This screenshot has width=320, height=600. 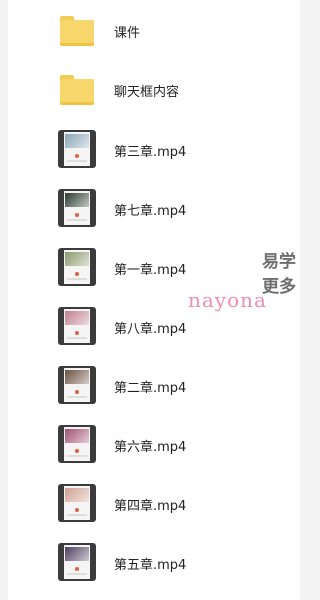 What do you see at coordinates (279, 262) in the screenshot?
I see `watermark-side-line1: 易学` at bounding box center [279, 262].